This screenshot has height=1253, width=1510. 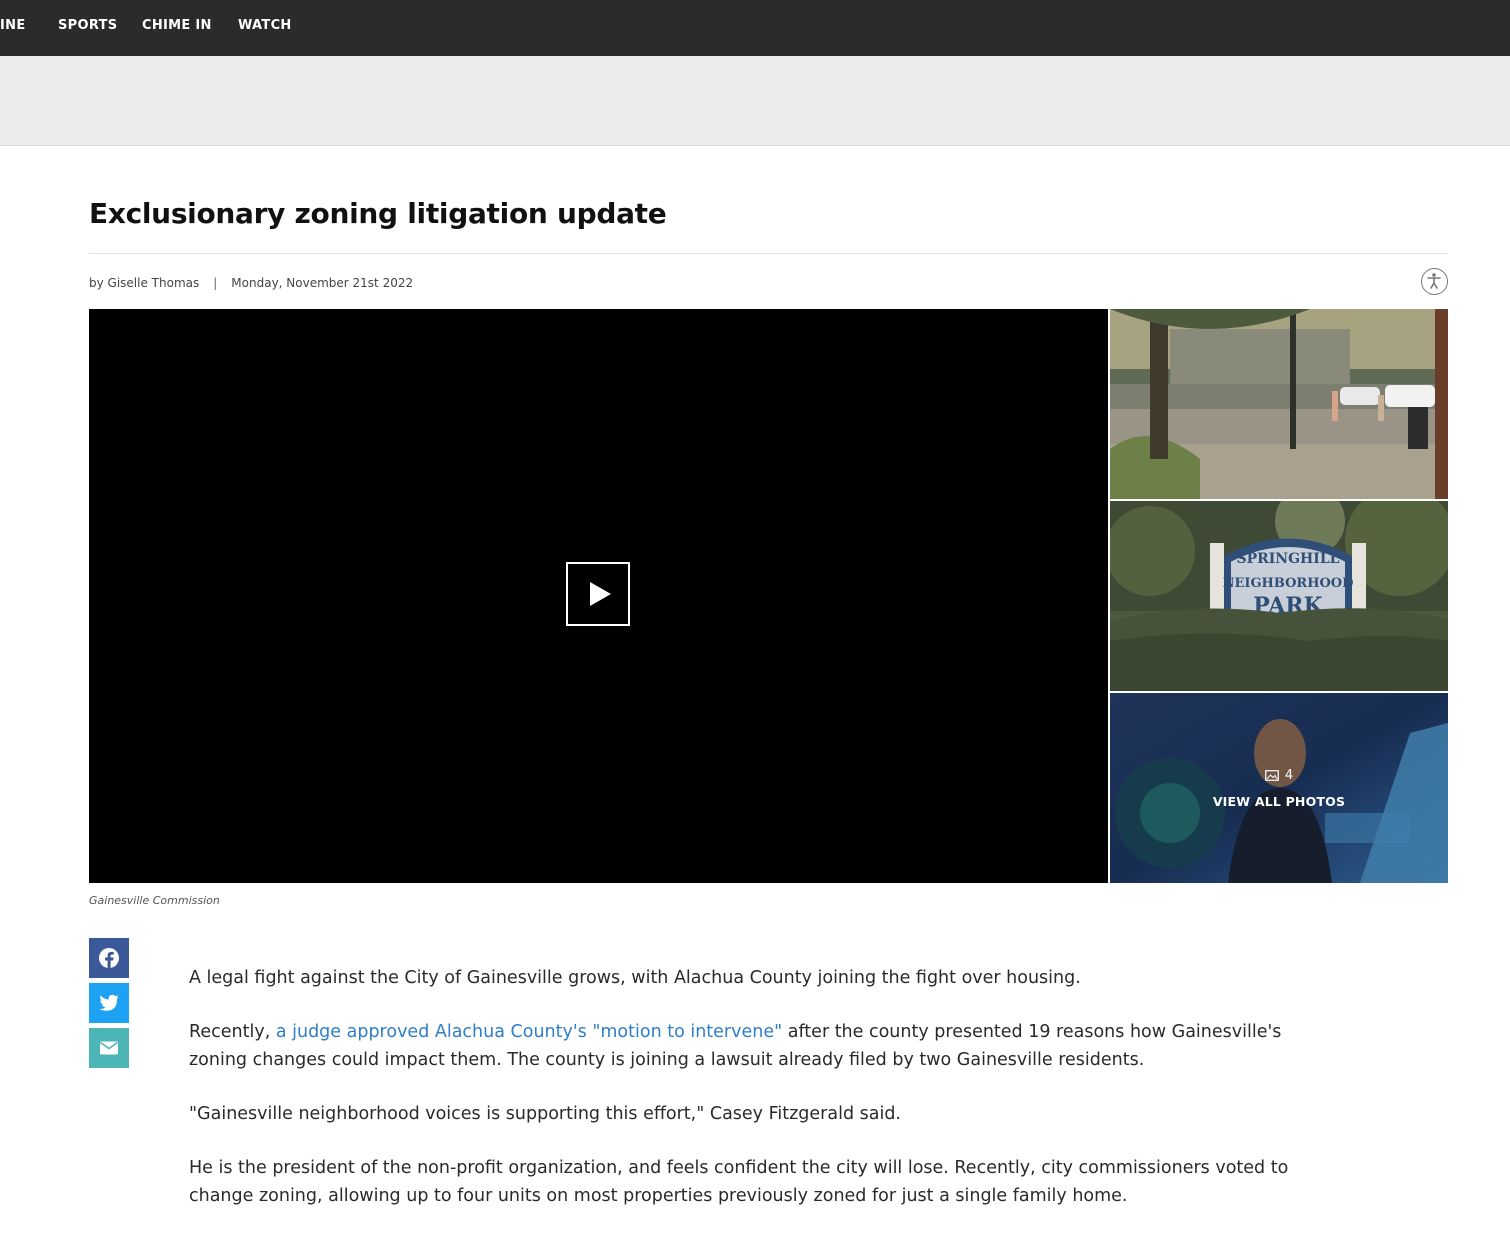 I want to click on share-facebook-button, so click(x=109, y=958).